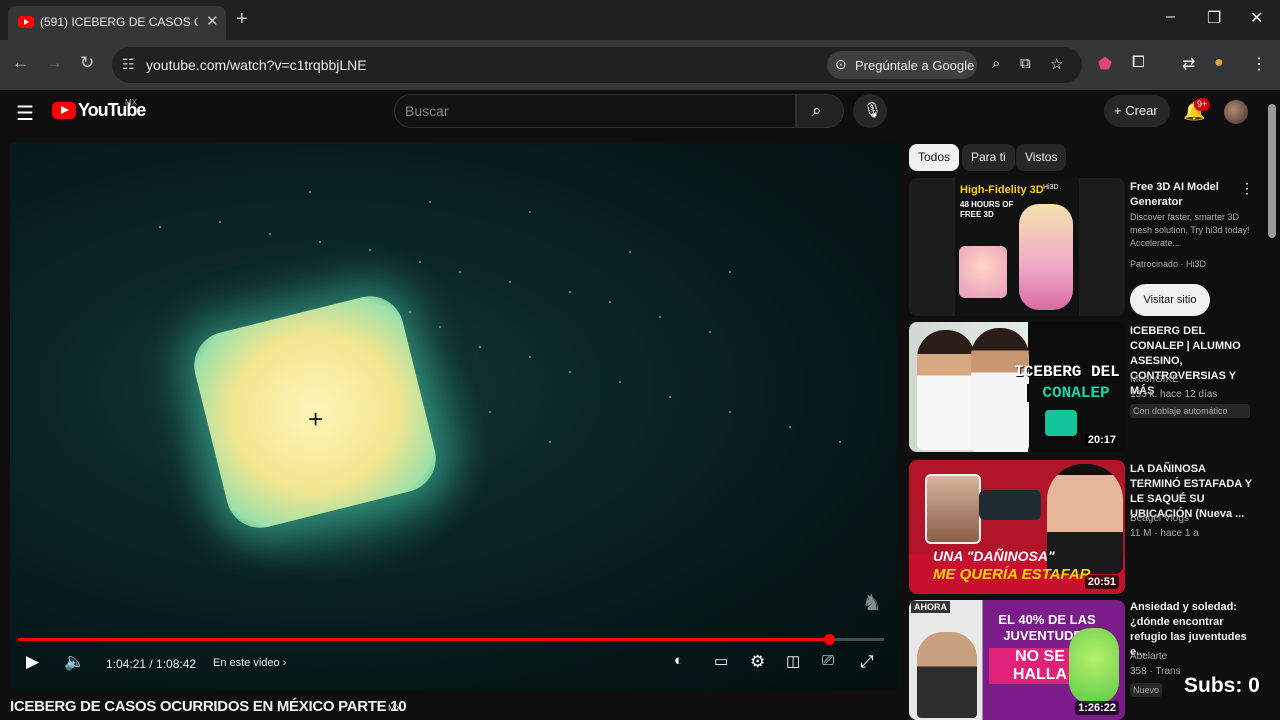 The image size is (1280, 720). I want to click on youtube-favicon-icon, so click(26, 22).